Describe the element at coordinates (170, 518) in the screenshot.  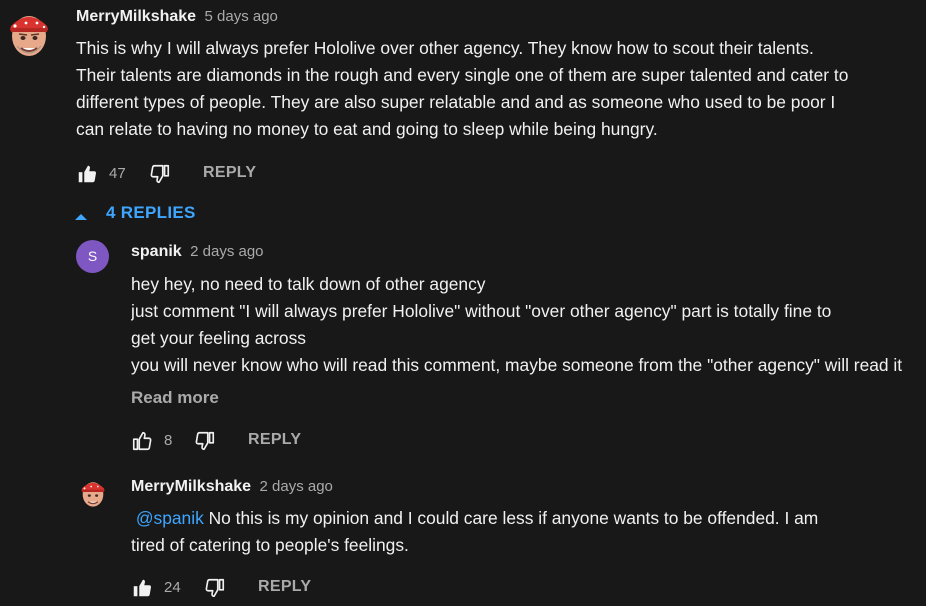
I see `mention-link: @spanik` at that location.